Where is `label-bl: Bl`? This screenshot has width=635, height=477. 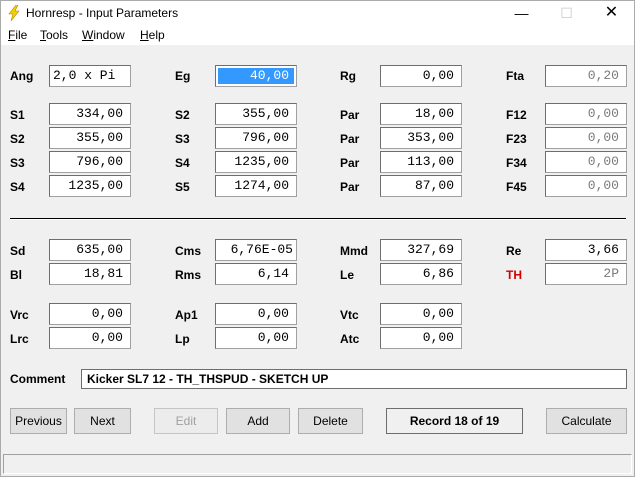
label-bl: Bl is located at coordinates (16, 275).